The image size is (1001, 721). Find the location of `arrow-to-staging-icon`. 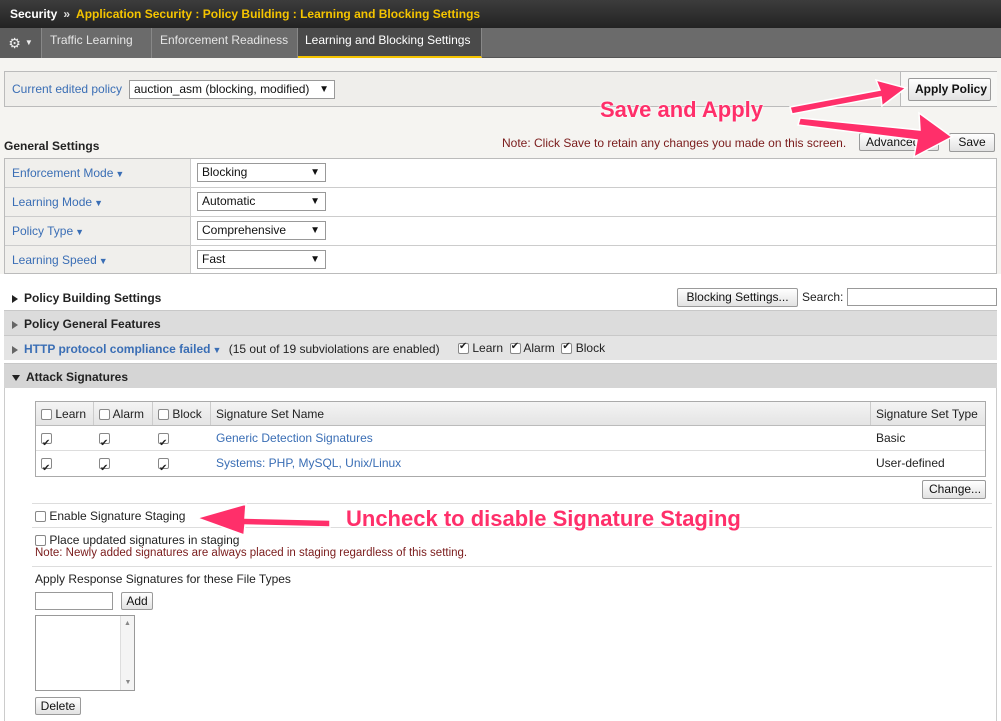

arrow-to-staging-icon is located at coordinates (262, 519).